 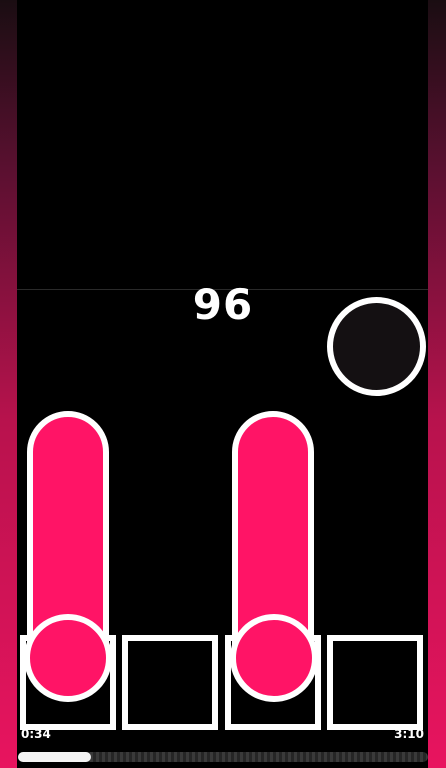 I want to click on pause-button, so click(x=376, y=346).